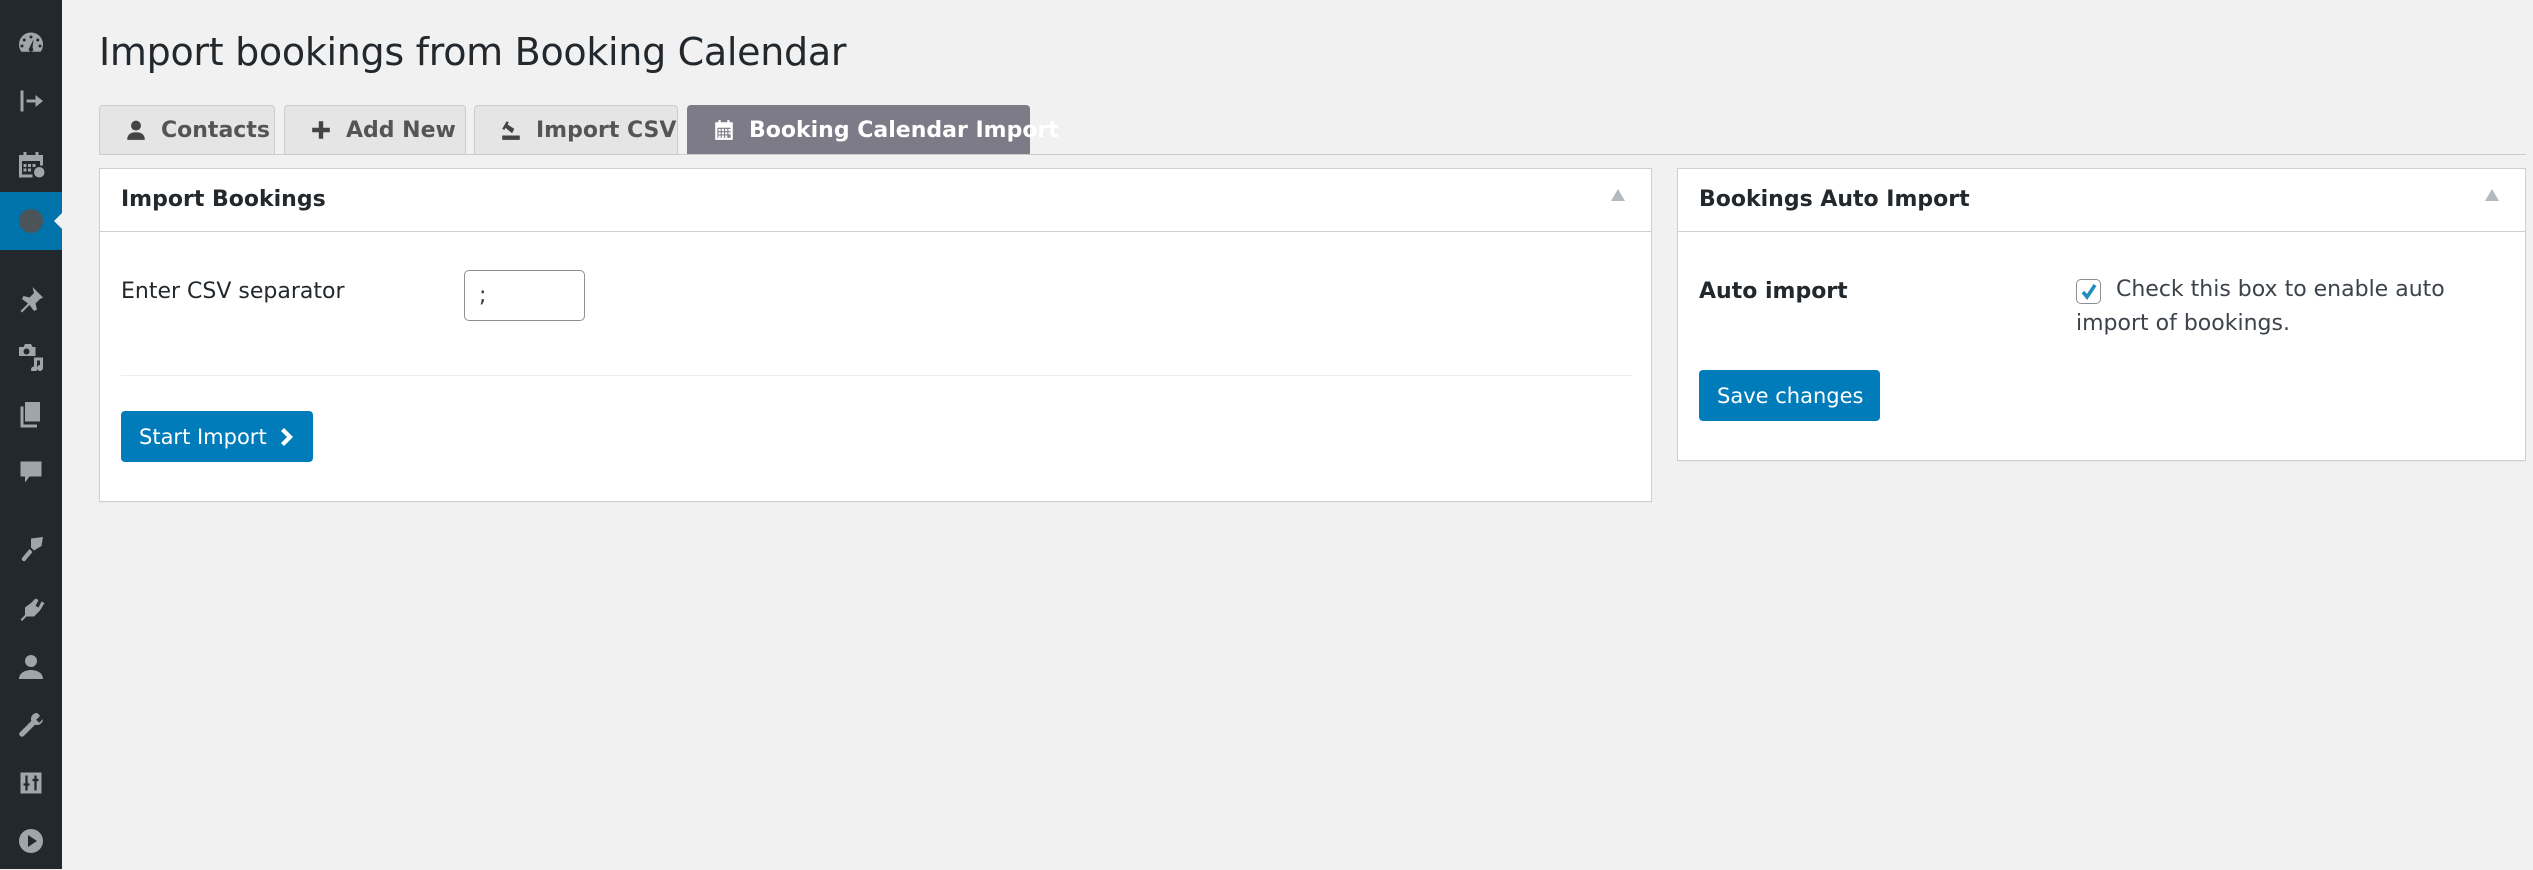 This screenshot has height=870, width=2533. What do you see at coordinates (904, 130) in the screenshot?
I see `tab-booking-calendar-import-label: Booking Calendar Import` at bounding box center [904, 130].